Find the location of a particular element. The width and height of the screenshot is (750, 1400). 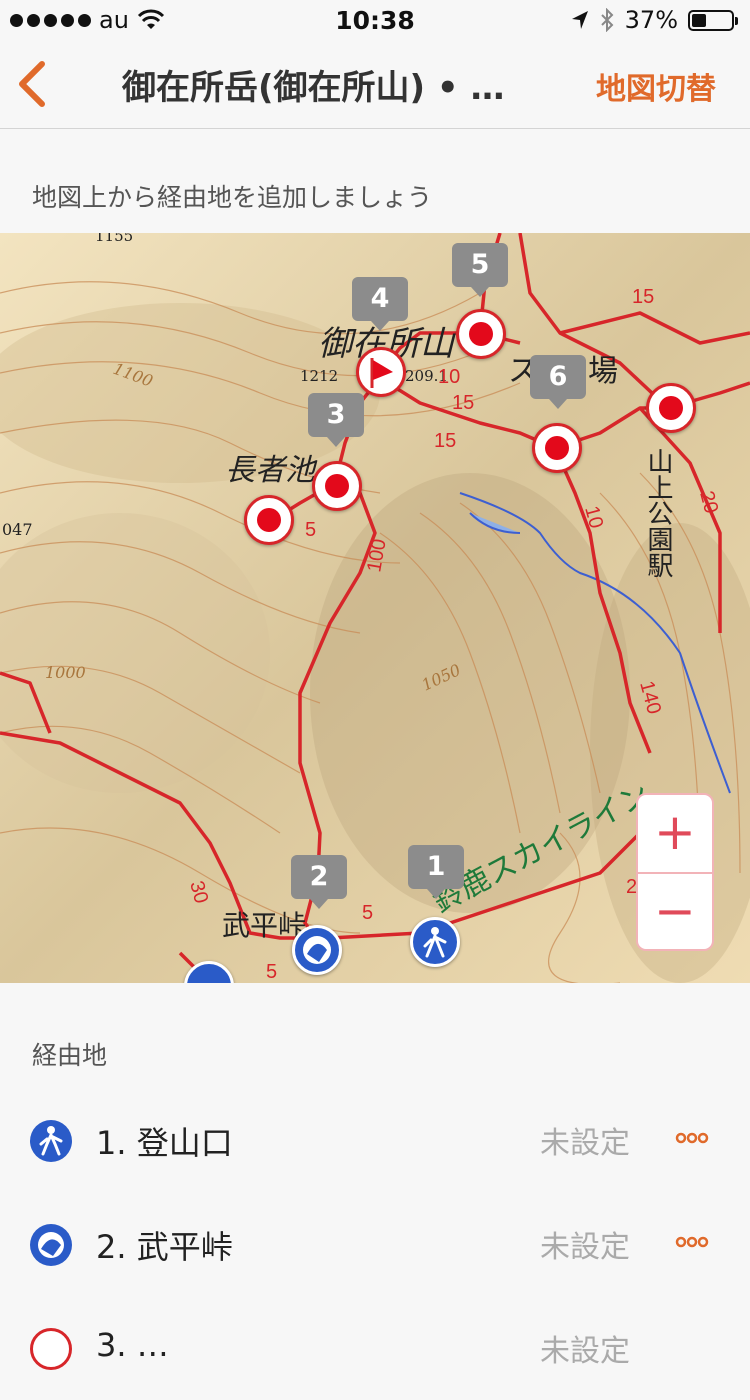

trailhead-pin is located at coordinates (435, 942).